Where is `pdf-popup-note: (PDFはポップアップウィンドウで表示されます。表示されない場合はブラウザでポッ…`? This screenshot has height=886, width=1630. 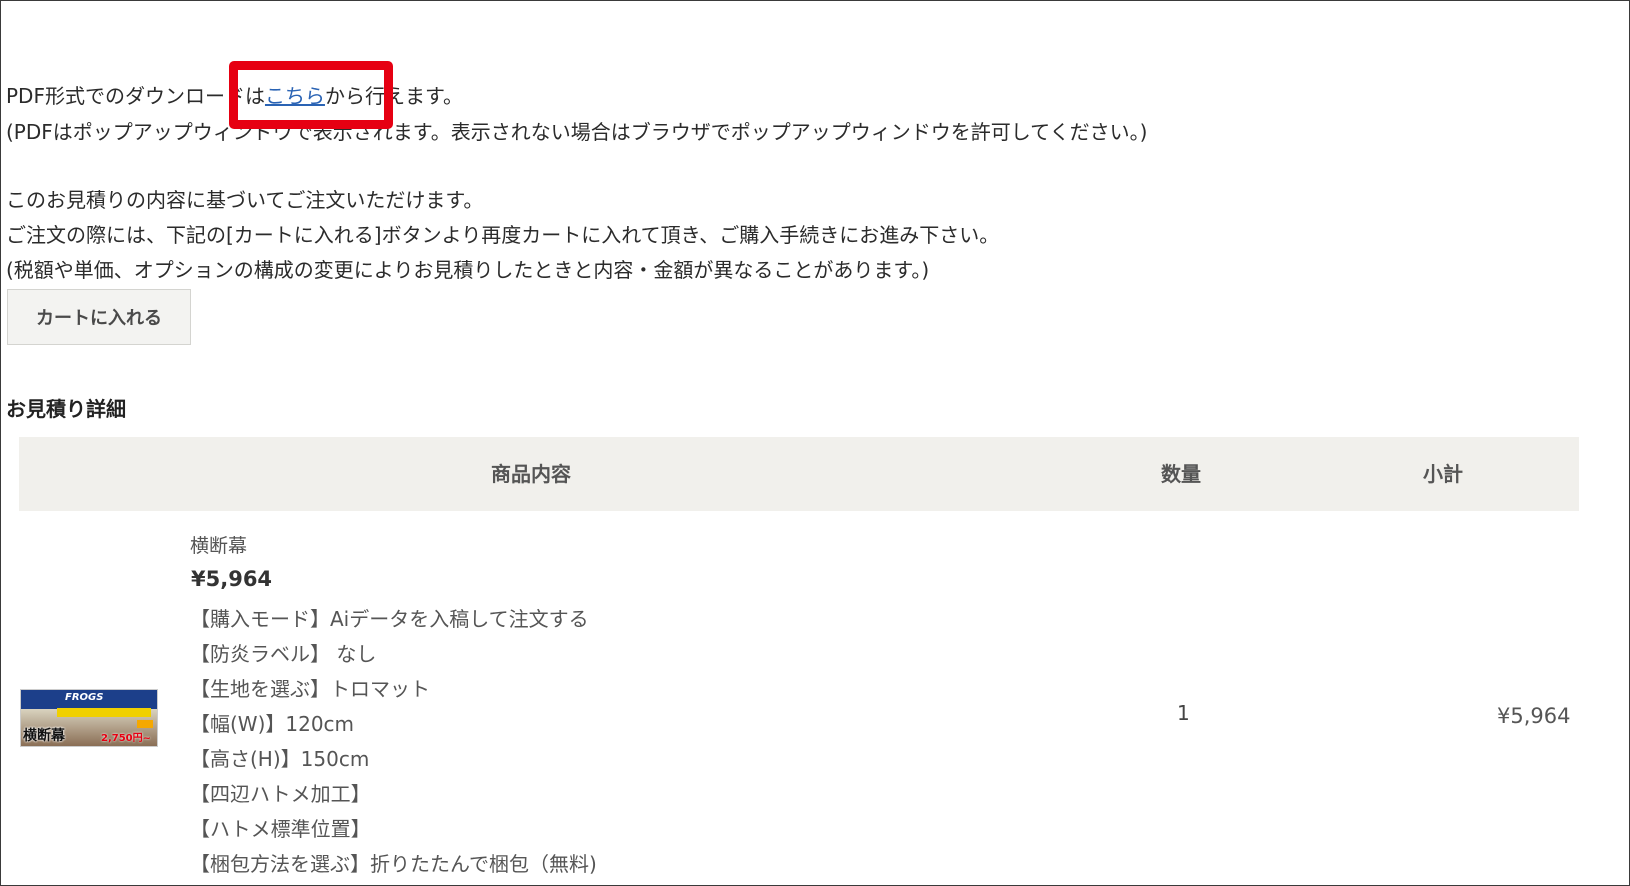 pdf-popup-note: (PDFはポップアップウィンドウで表示されます。表示されない場合はブラウザでポッ… is located at coordinates (577, 132).